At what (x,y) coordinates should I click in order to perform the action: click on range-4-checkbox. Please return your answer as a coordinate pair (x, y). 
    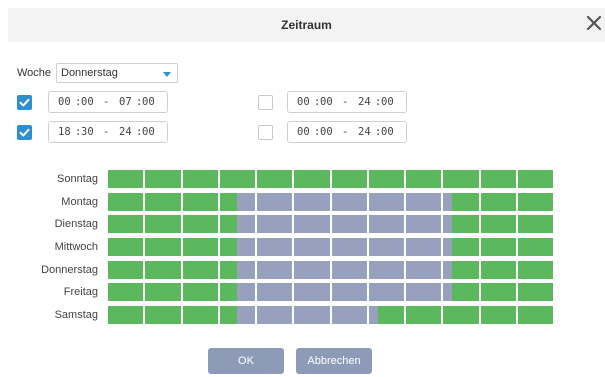
    Looking at the image, I should click on (265, 132).